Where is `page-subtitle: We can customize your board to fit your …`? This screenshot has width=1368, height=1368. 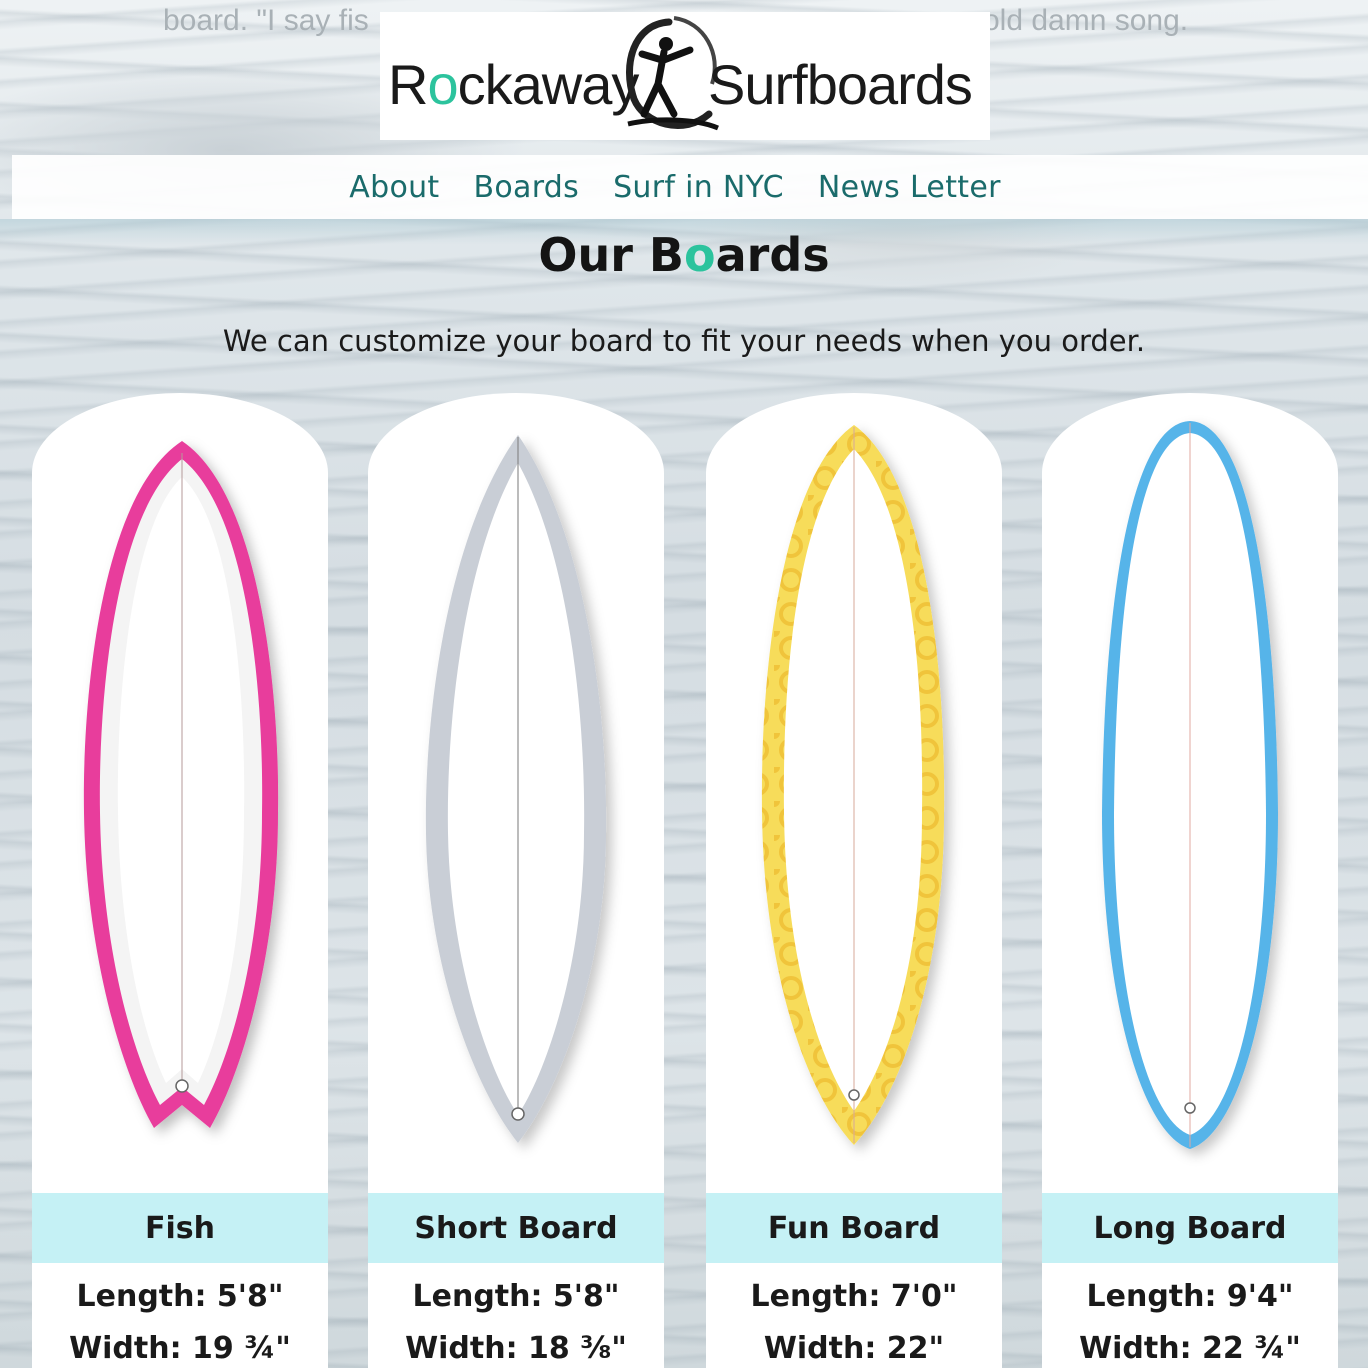
page-subtitle: We can customize your board to fit your … is located at coordinates (684, 341).